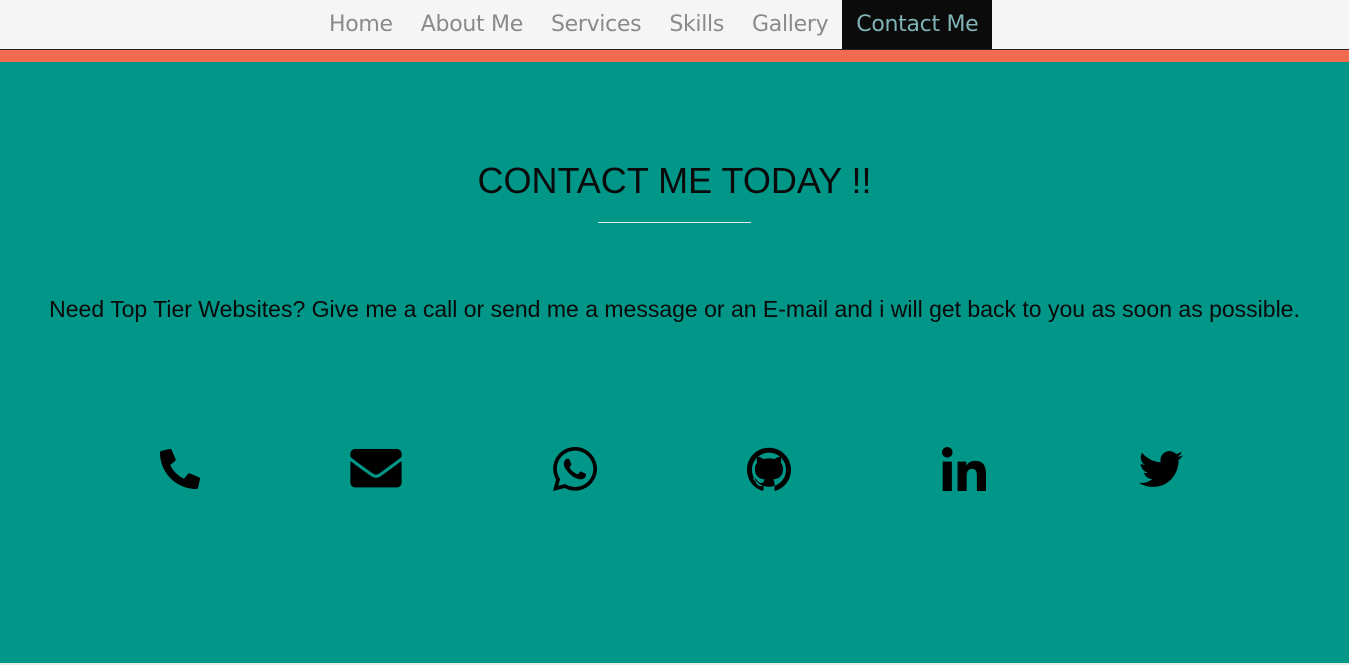  Describe the element at coordinates (790, 24) in the screenshot. I see `nav-item-gallery: Gallery` at that location.